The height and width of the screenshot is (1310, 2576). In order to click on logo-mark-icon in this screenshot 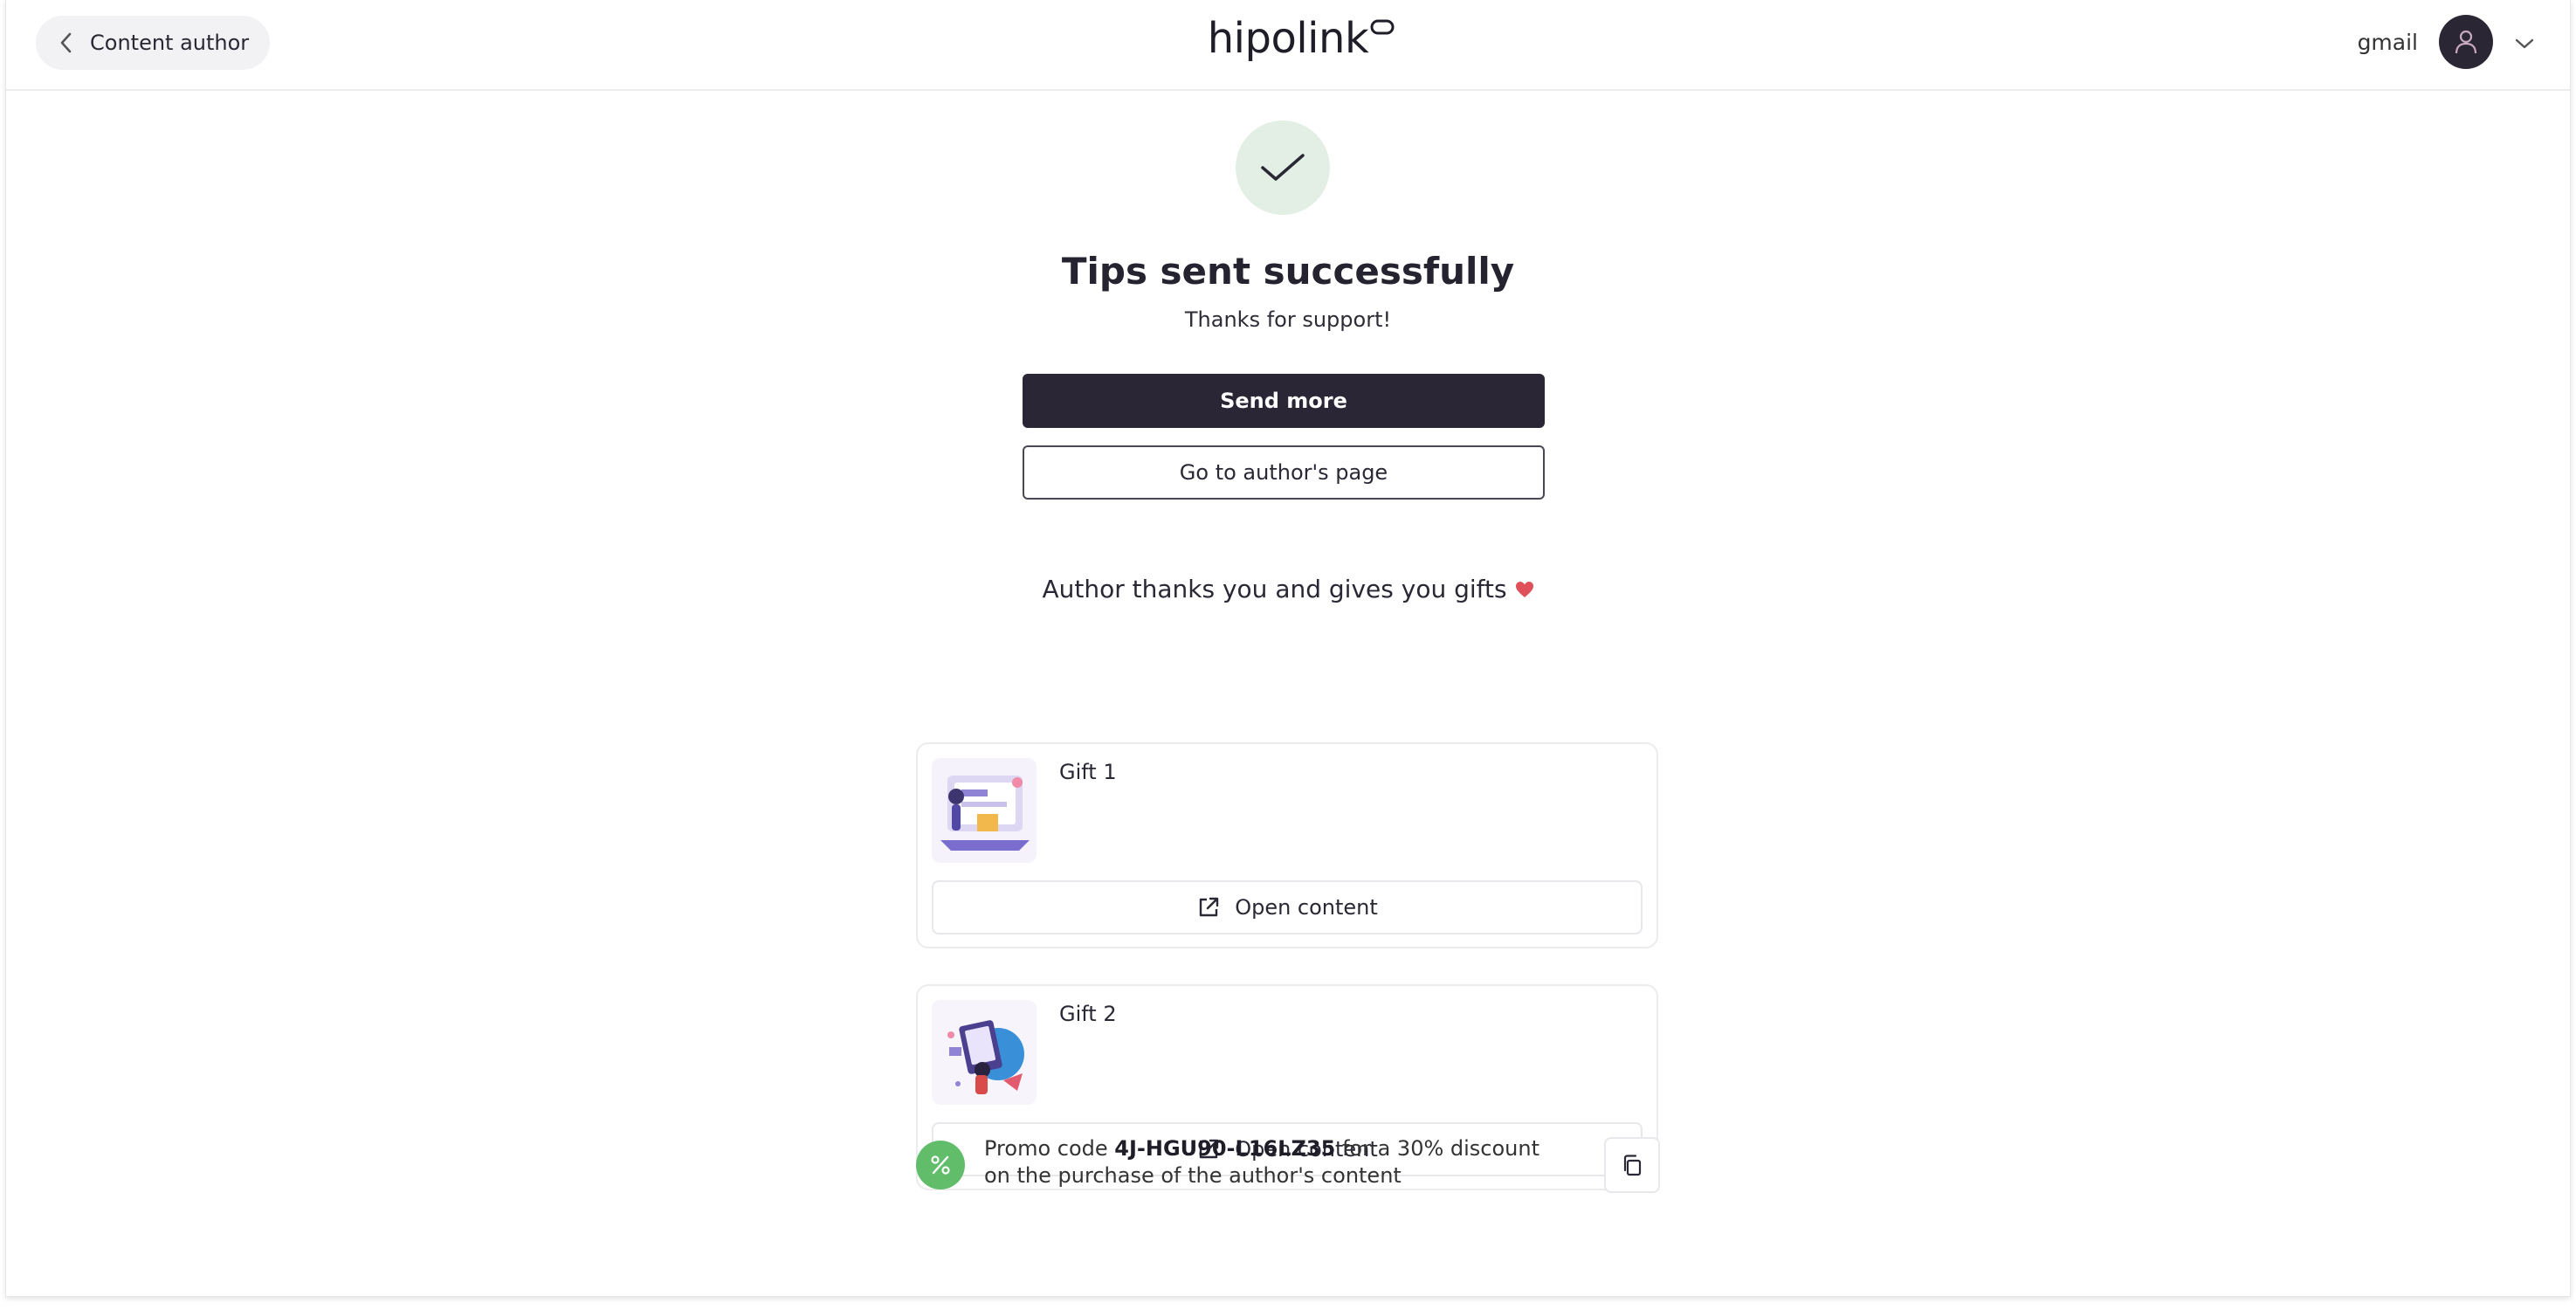, I will do `click(1382, 27)`.